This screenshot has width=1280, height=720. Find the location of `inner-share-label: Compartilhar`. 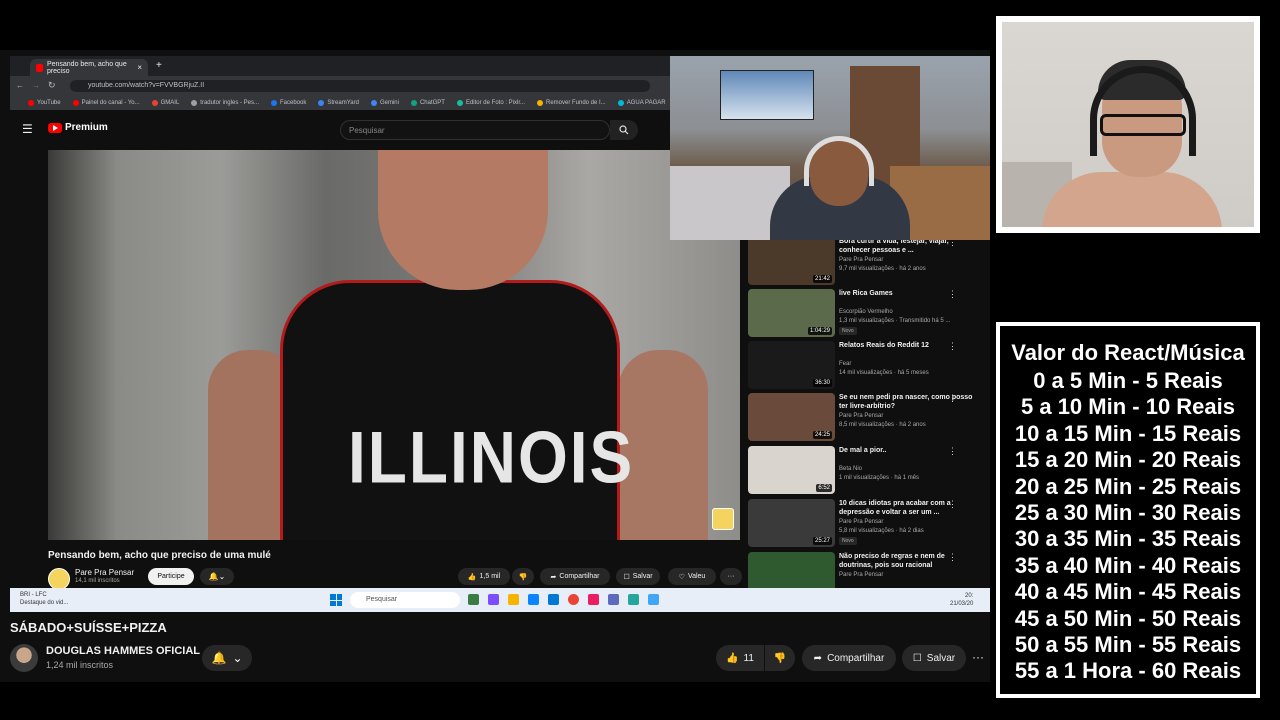

inner-share-label: Compartilhar is located at coordinates (579, 576).